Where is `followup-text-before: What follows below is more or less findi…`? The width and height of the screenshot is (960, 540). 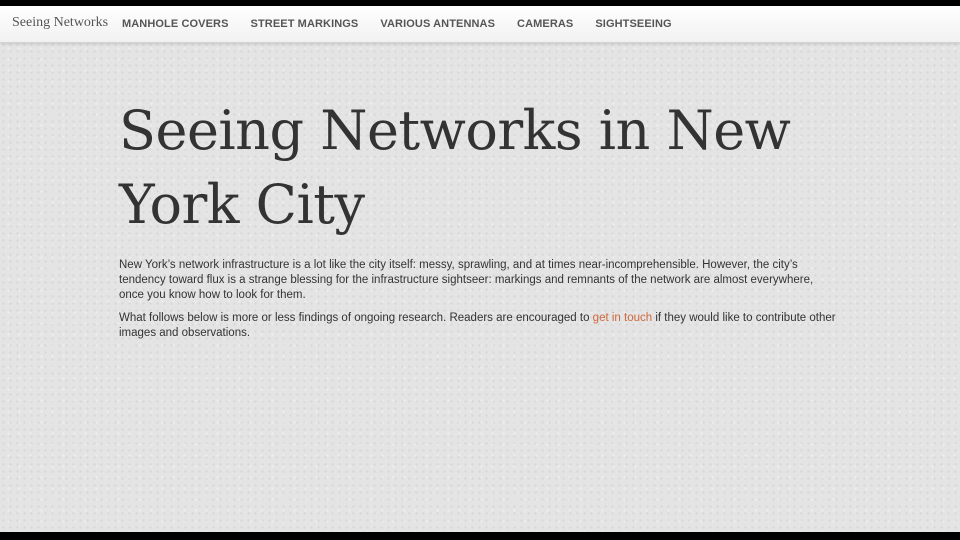 followup-text-before: What follows below is more or less findi… is located at coordinates (356, 318).